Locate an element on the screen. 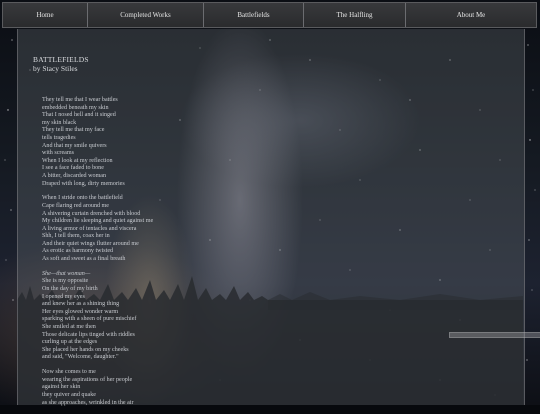 The height and width of the screenshot is (414, 540). poem-line: And that my smile quivers is located at coordinates (74, 145).